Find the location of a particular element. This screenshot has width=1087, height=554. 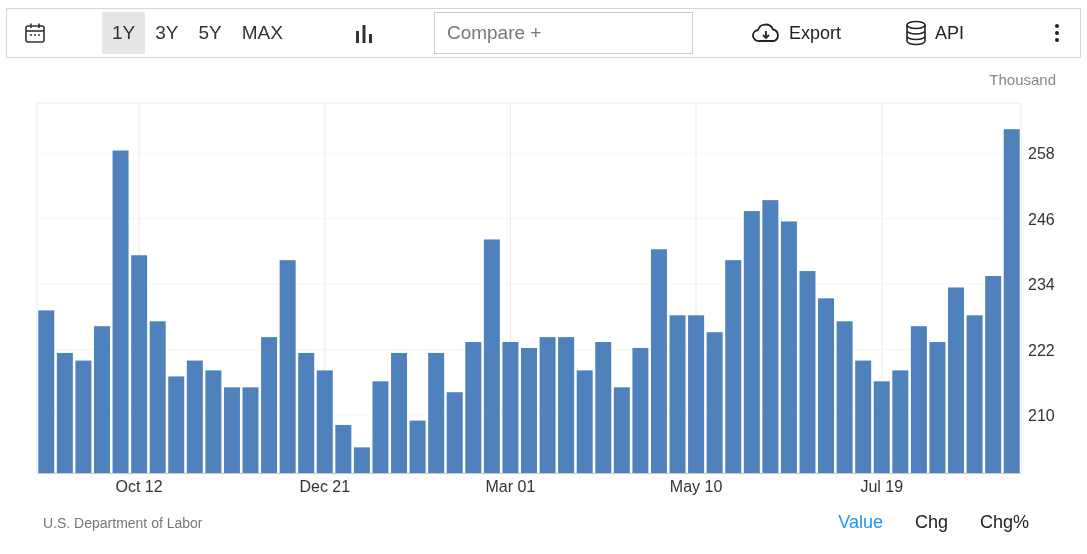

y-axis-label: 234 is located at coordinates (1041, 285).